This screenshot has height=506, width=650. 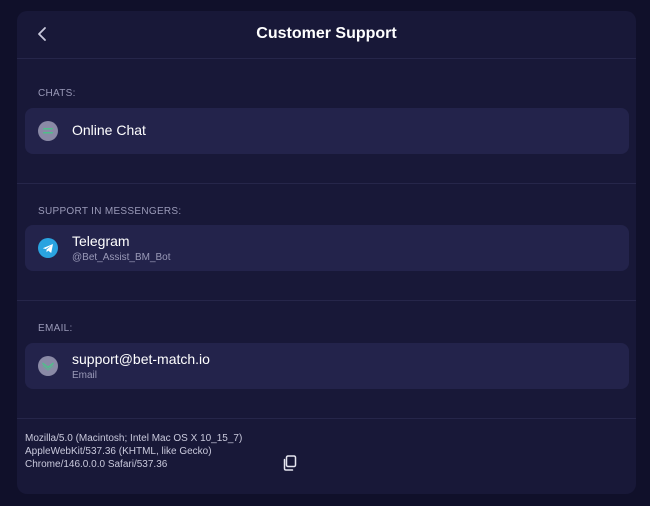 What do you see at coordinates (48, 131) in the screenshot?
I see `chat-icon` at bounding box center [48, 131].